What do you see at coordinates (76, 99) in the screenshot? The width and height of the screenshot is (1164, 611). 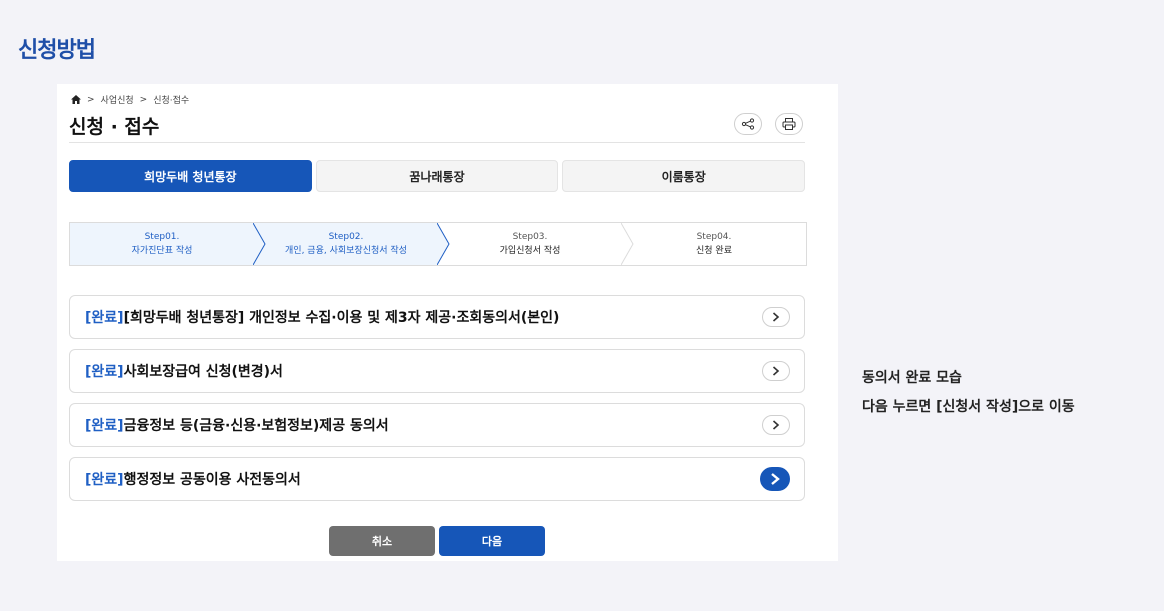 I see `home-icon` at bounding box center [76, 99].